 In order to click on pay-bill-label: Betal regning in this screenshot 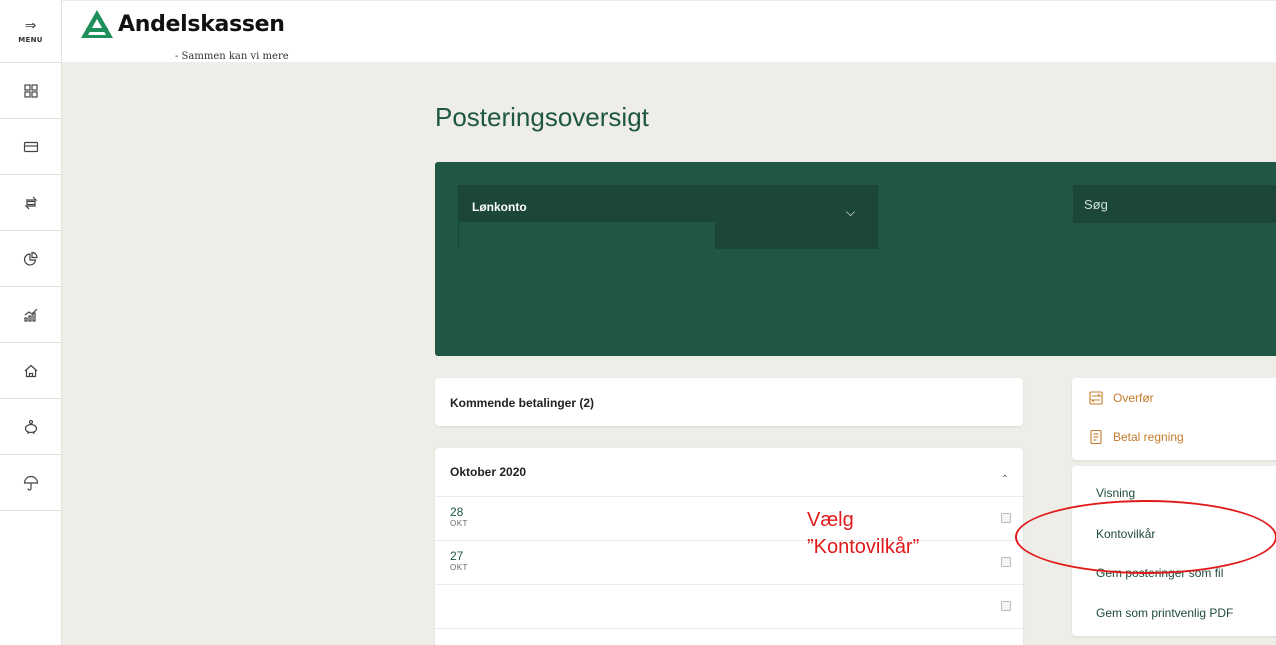, I will do `click(1148, 437)`.